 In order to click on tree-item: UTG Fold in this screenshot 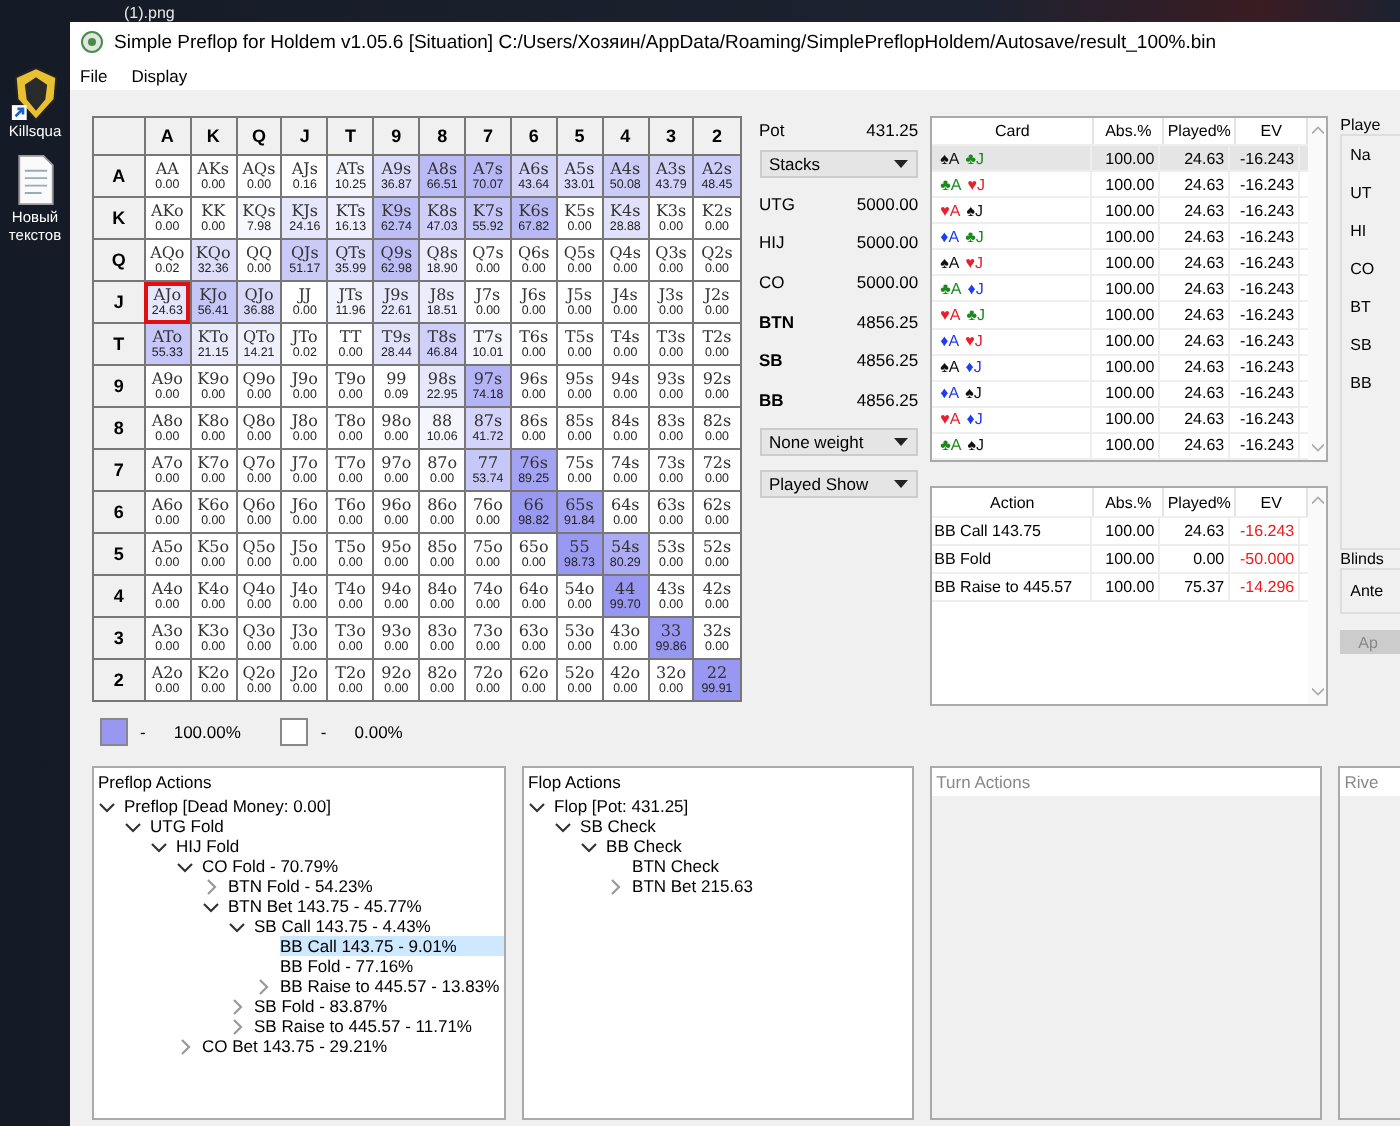, I will do `click(327, 826)`.